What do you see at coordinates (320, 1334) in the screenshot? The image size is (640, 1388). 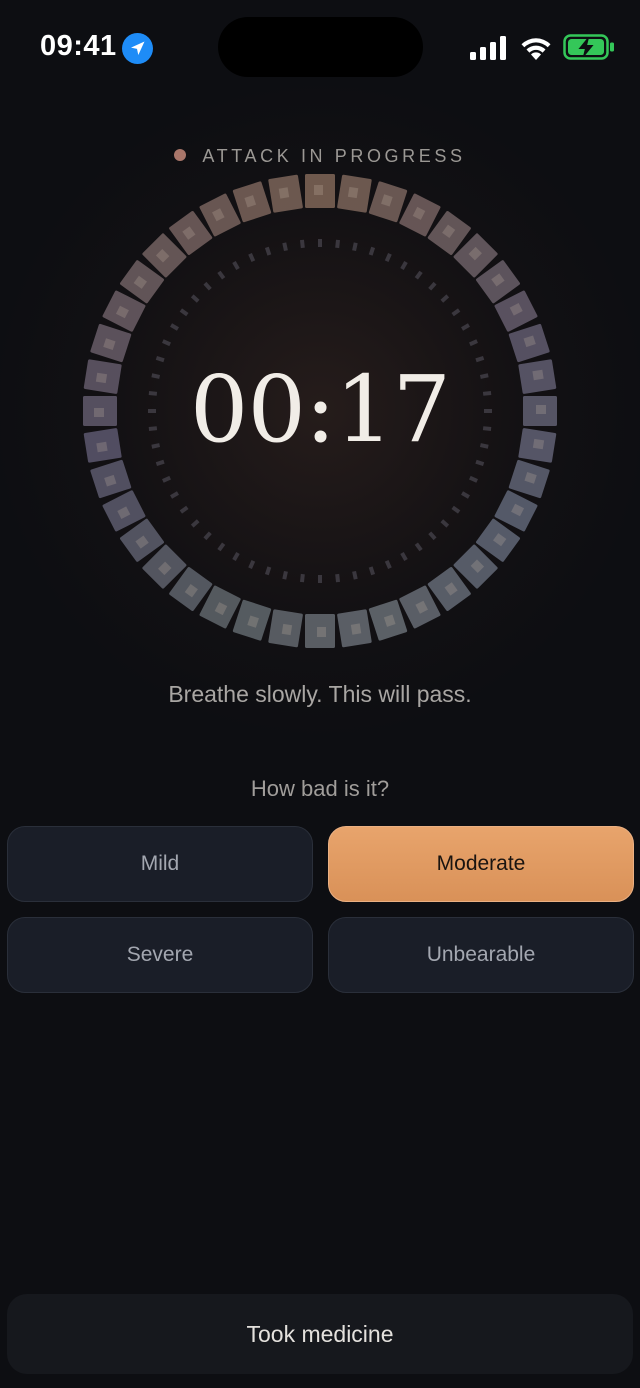 I see `took-medicine-button: Took medicine` at bounding box center [320, 1334].